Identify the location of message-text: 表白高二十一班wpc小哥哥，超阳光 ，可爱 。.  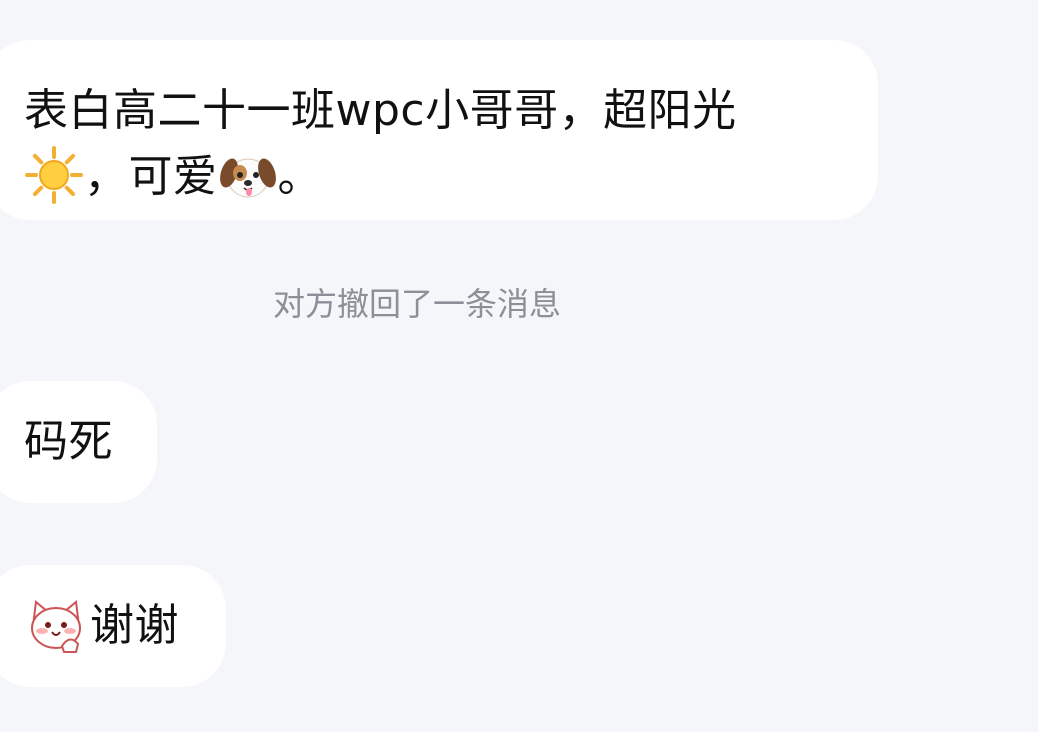
(451, 144).